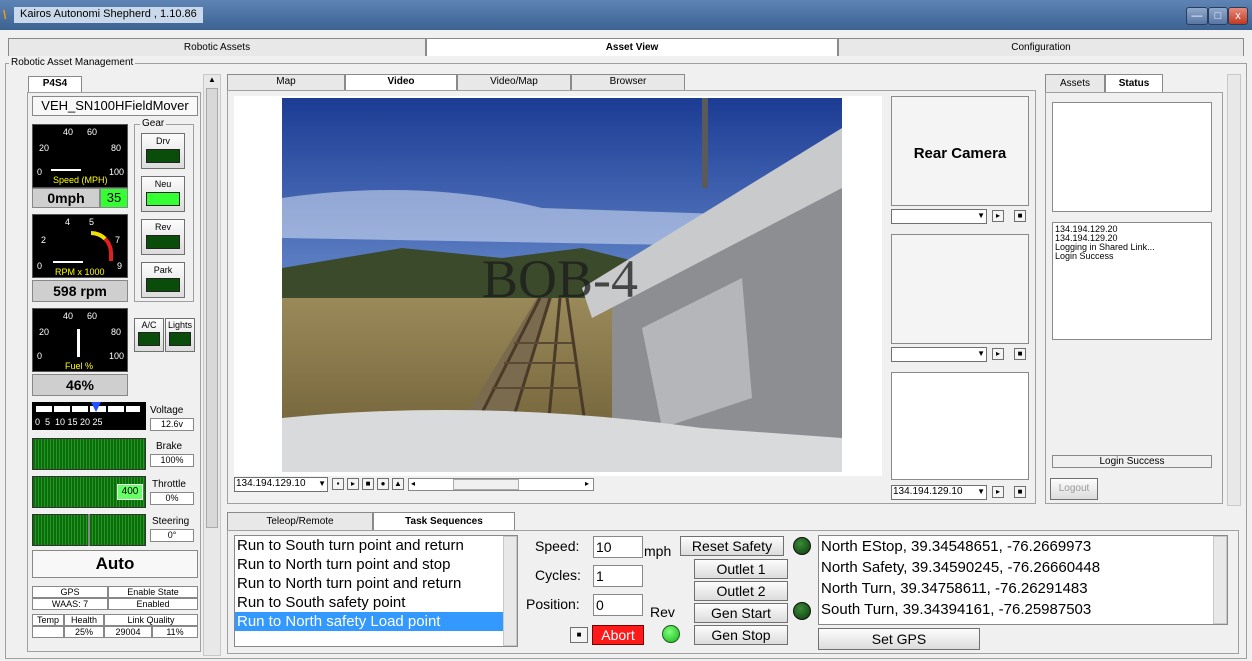  Describe the element at coordinates (587, 483) in the screenshot. I see `seek-right-icon: ▸` at that location.